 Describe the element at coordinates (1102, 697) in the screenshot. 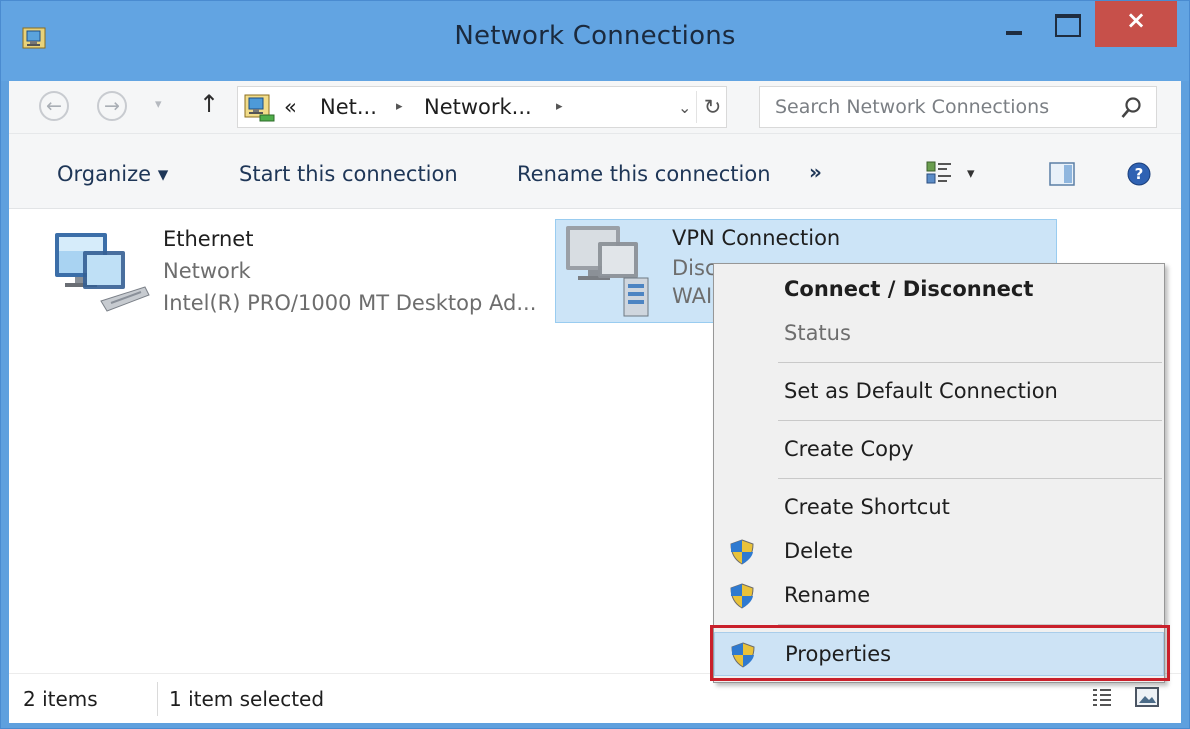

I see `details-view-icon` at that location.